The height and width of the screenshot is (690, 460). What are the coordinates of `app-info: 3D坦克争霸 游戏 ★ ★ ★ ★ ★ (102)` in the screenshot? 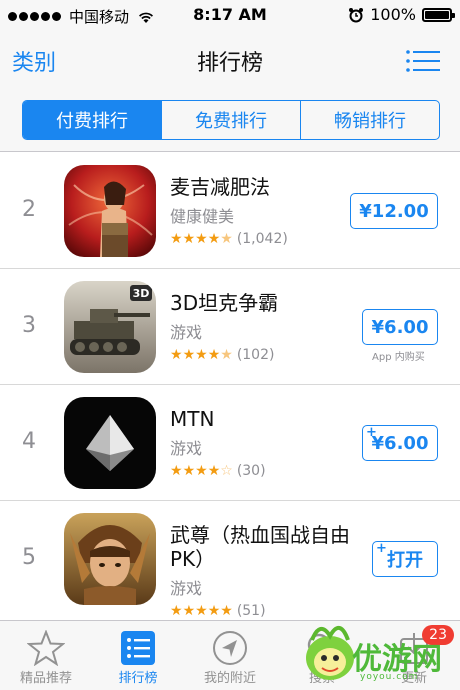 It's located at (260, 327).